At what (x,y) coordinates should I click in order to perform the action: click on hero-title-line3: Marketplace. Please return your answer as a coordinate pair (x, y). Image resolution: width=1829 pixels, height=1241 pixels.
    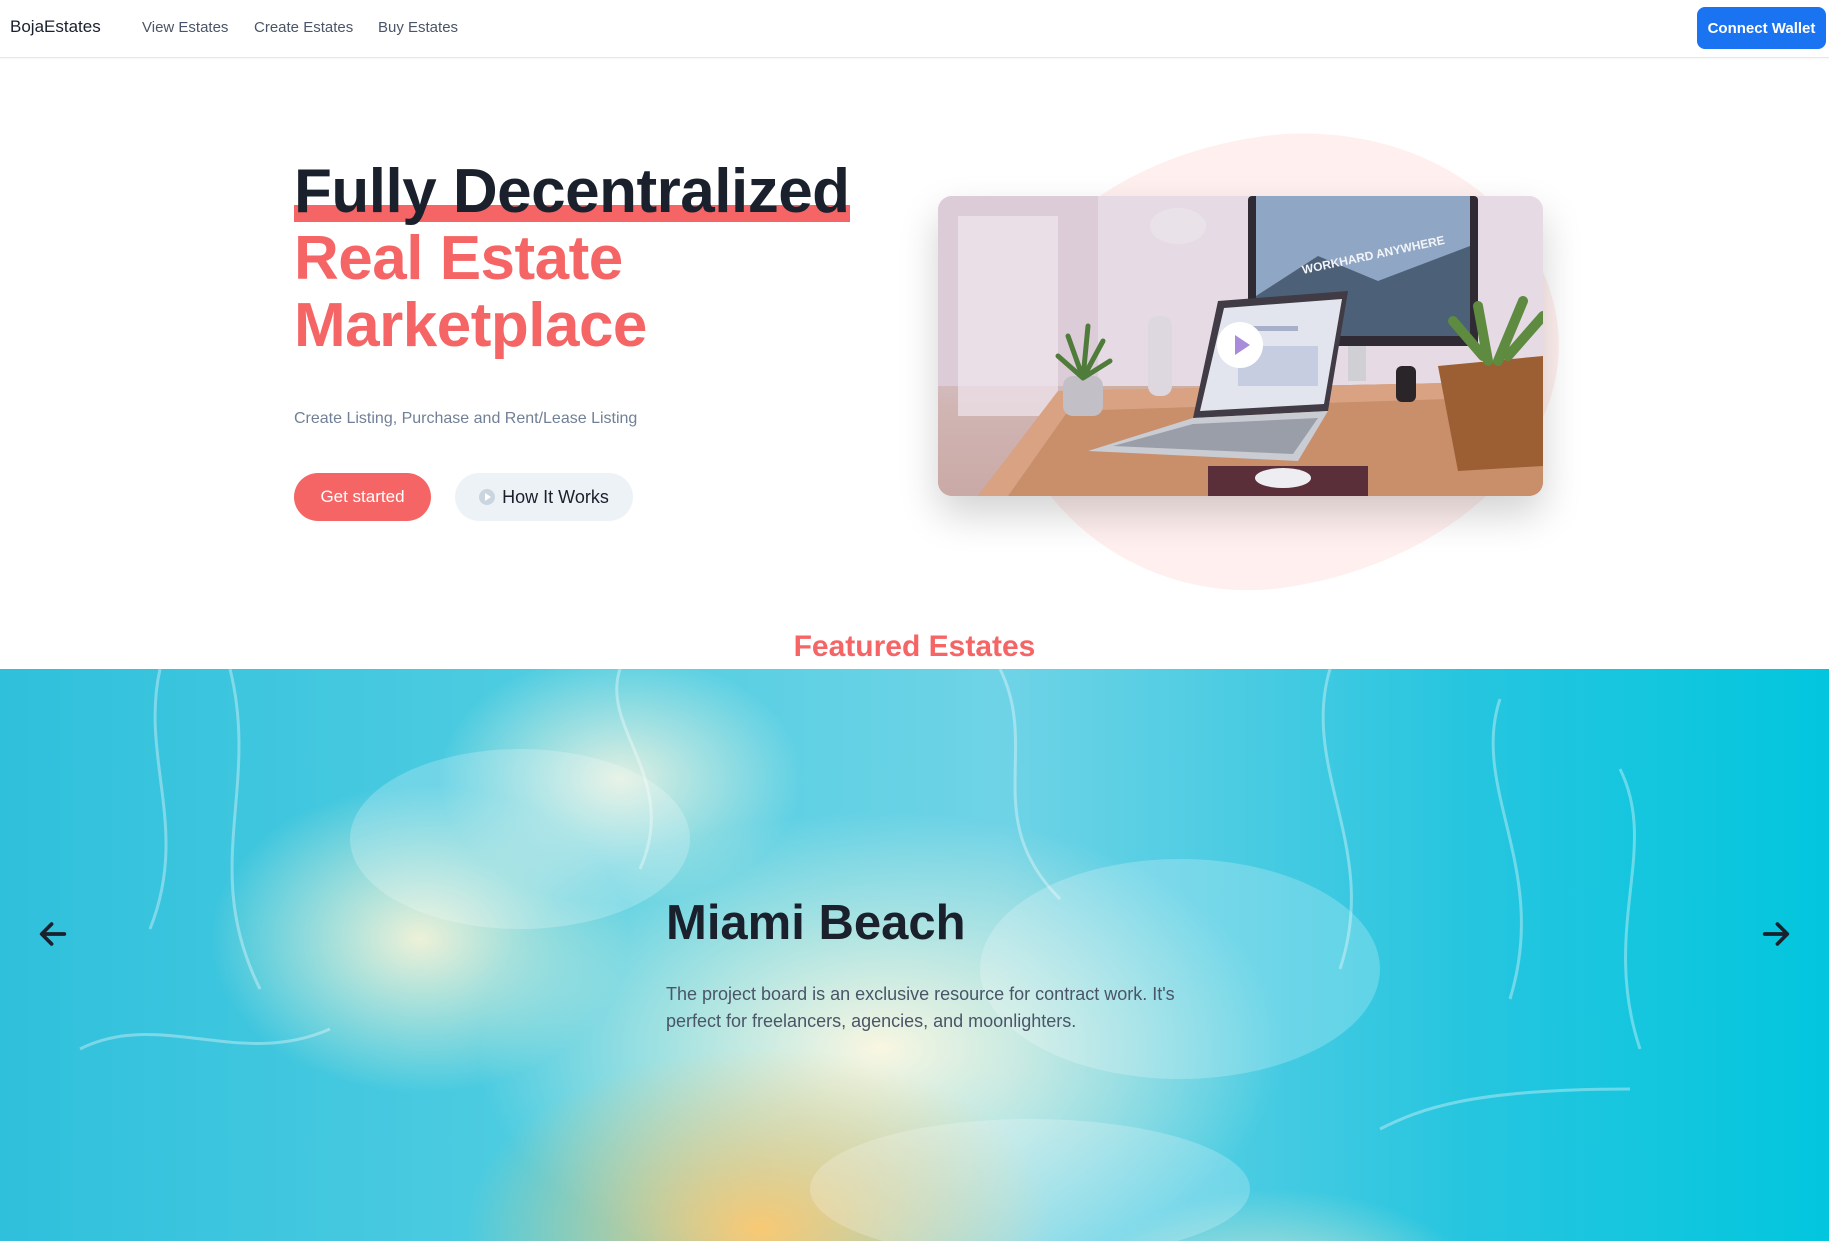
    Looking at the image, I should click on (470, 325).